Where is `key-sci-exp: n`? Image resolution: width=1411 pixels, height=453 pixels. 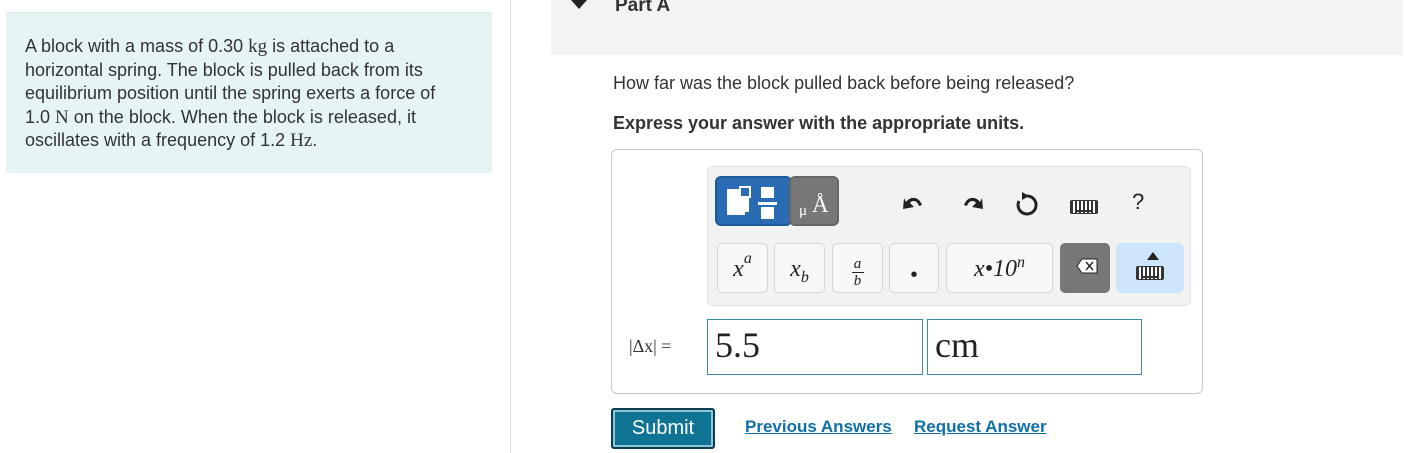 key-sci-exp: n is located at coordinates (1021, 262).